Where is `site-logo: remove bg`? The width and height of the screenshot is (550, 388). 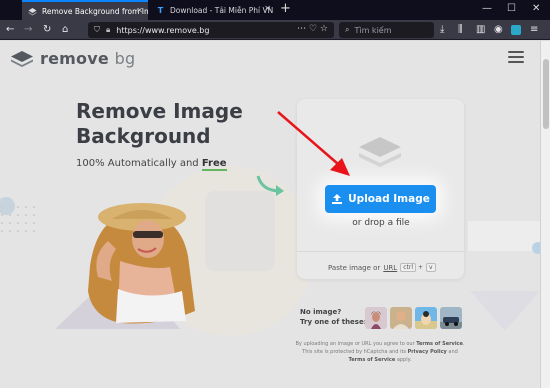 site-logo: remove bg is located at coordinates (72, 58).